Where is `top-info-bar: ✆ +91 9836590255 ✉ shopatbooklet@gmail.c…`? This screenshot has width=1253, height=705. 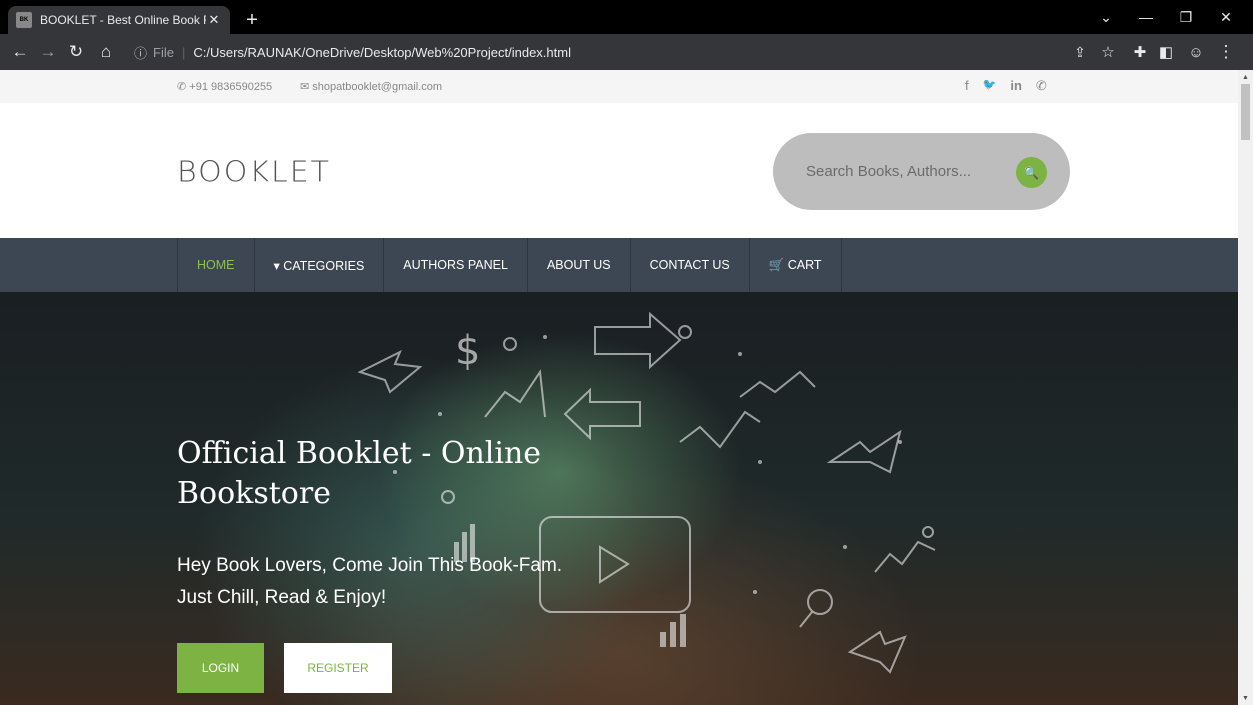
top-info-bar: ✆ +91 9836590255 ✉ shopatbooklet@gmail.c… is located at coordinates (619, 86).